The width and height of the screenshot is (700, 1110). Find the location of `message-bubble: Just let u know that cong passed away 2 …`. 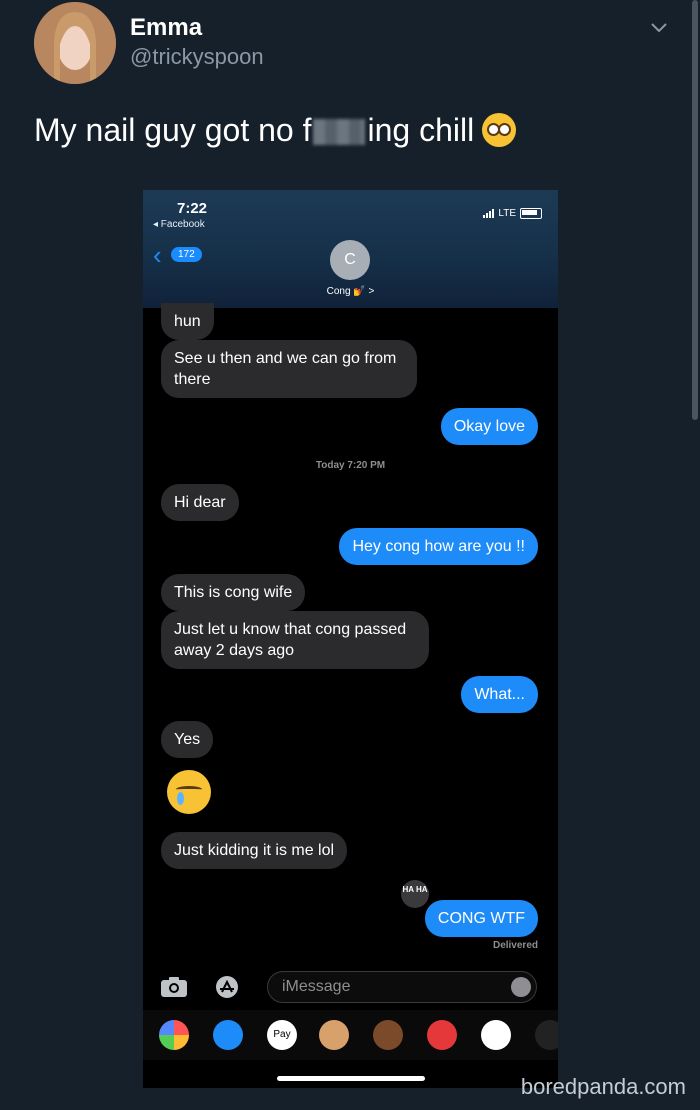

message-bubble: Just let u know that cong passed away 2 … is located at coordinates (295, 640).